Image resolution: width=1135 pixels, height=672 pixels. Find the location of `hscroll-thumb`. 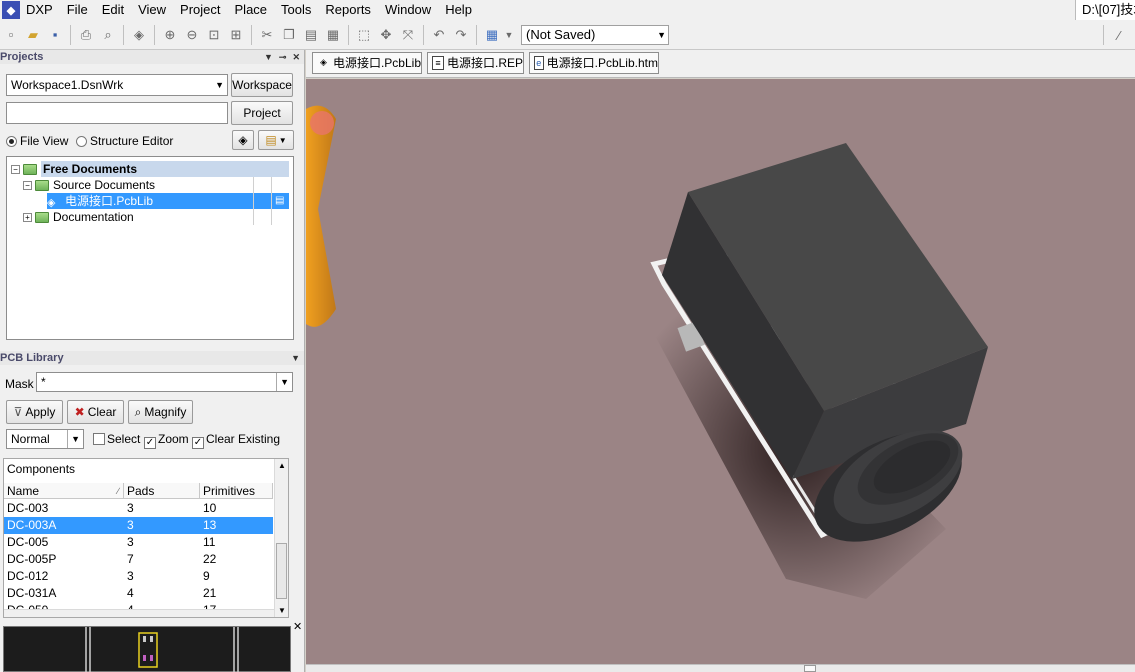

hscroll-thumb is located at coordinates (810, 668).